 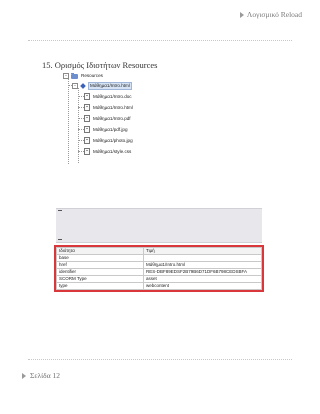 I want to click on table-header-row: Ιδιότητα Τιμή, so click(x=159, y=251).